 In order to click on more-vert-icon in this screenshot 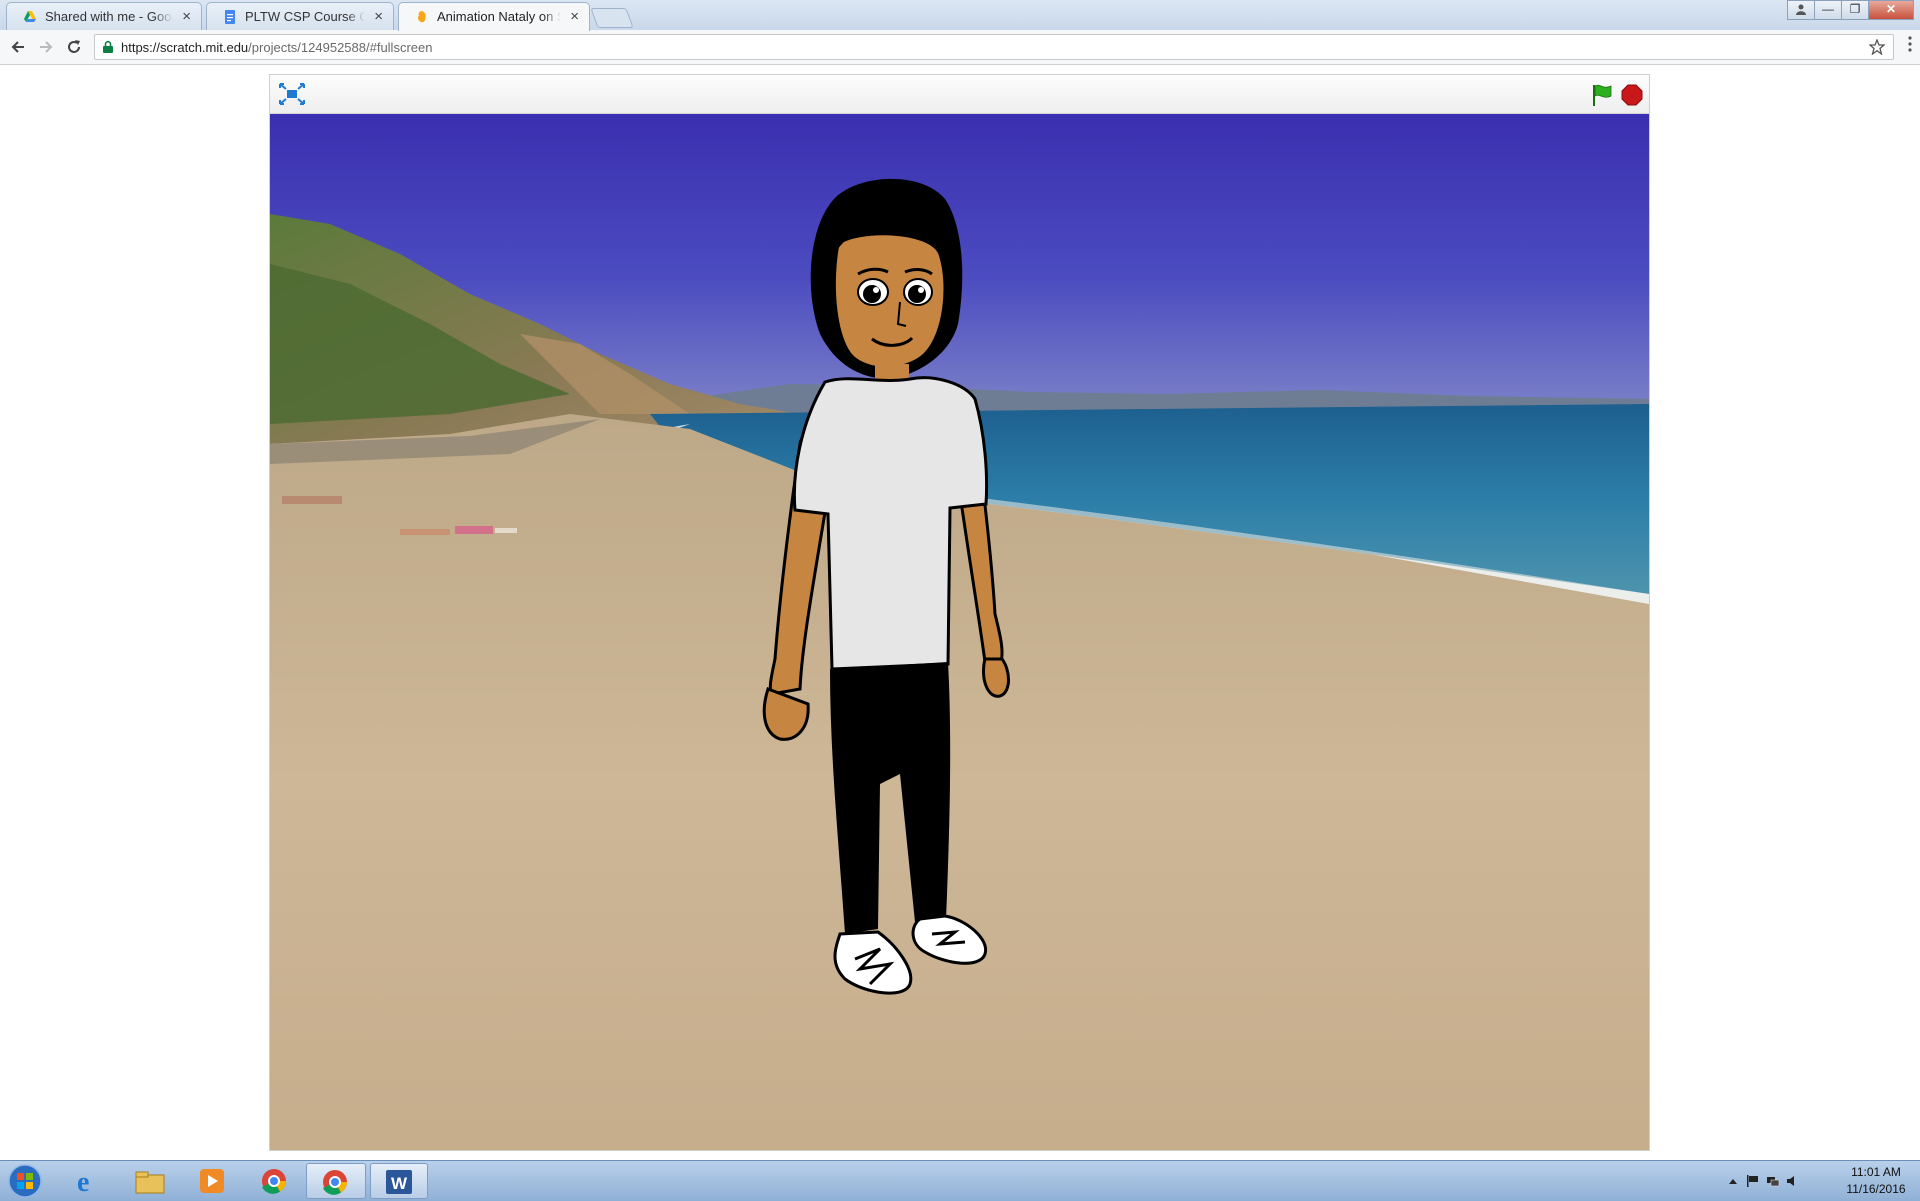, I will do `click(1910, 44)`.